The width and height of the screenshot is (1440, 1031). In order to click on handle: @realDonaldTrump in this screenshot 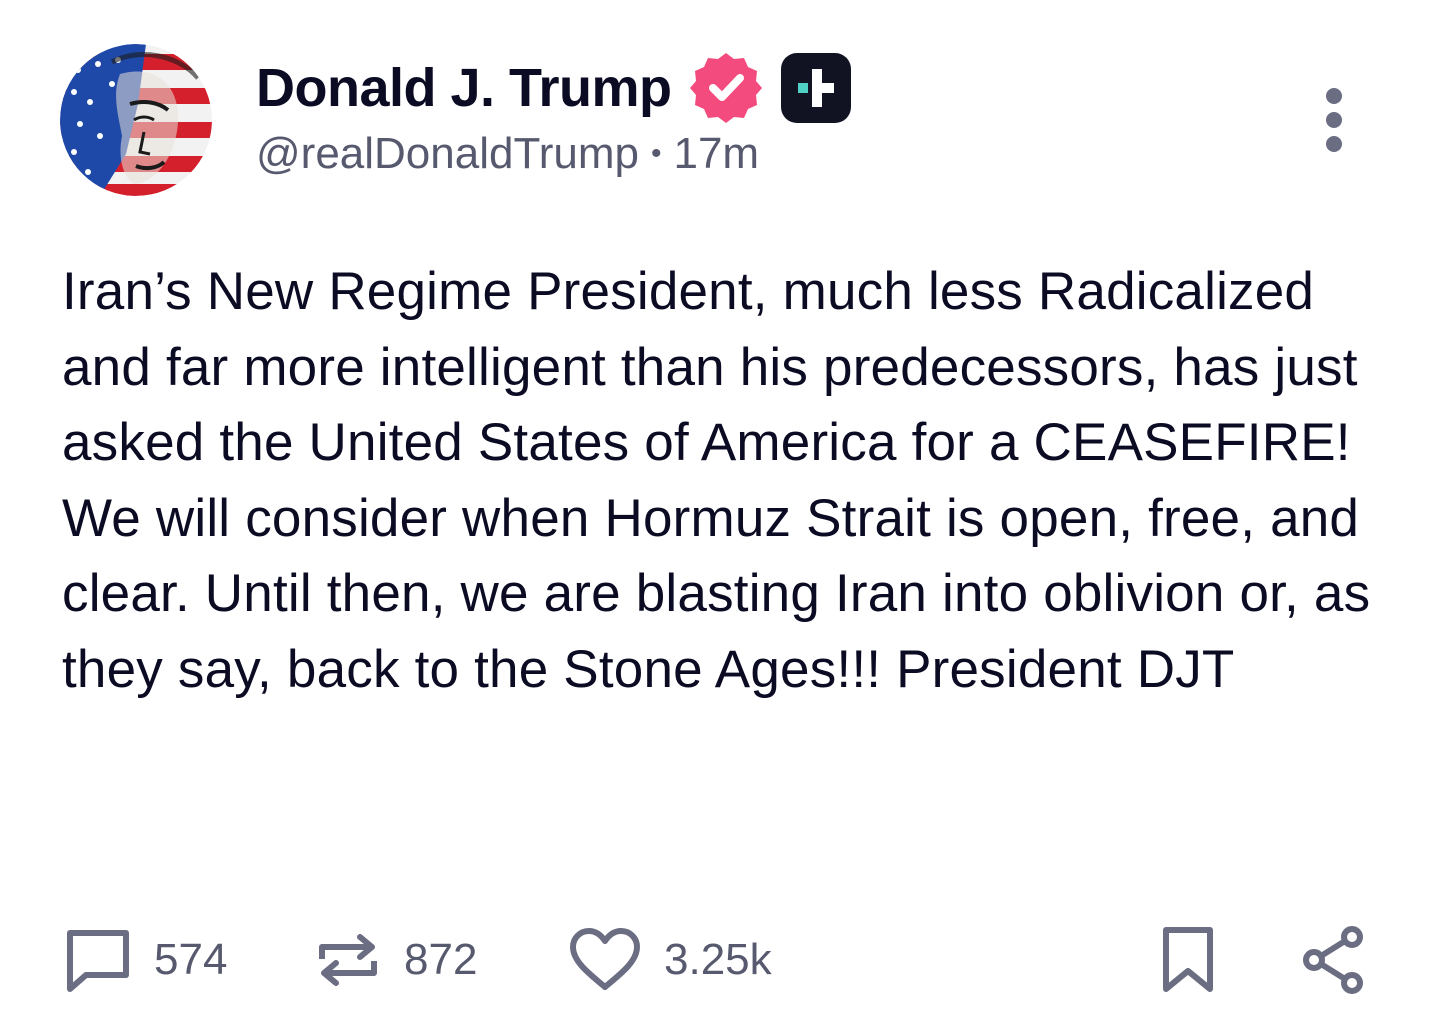, I will do `click(447, 154)`.